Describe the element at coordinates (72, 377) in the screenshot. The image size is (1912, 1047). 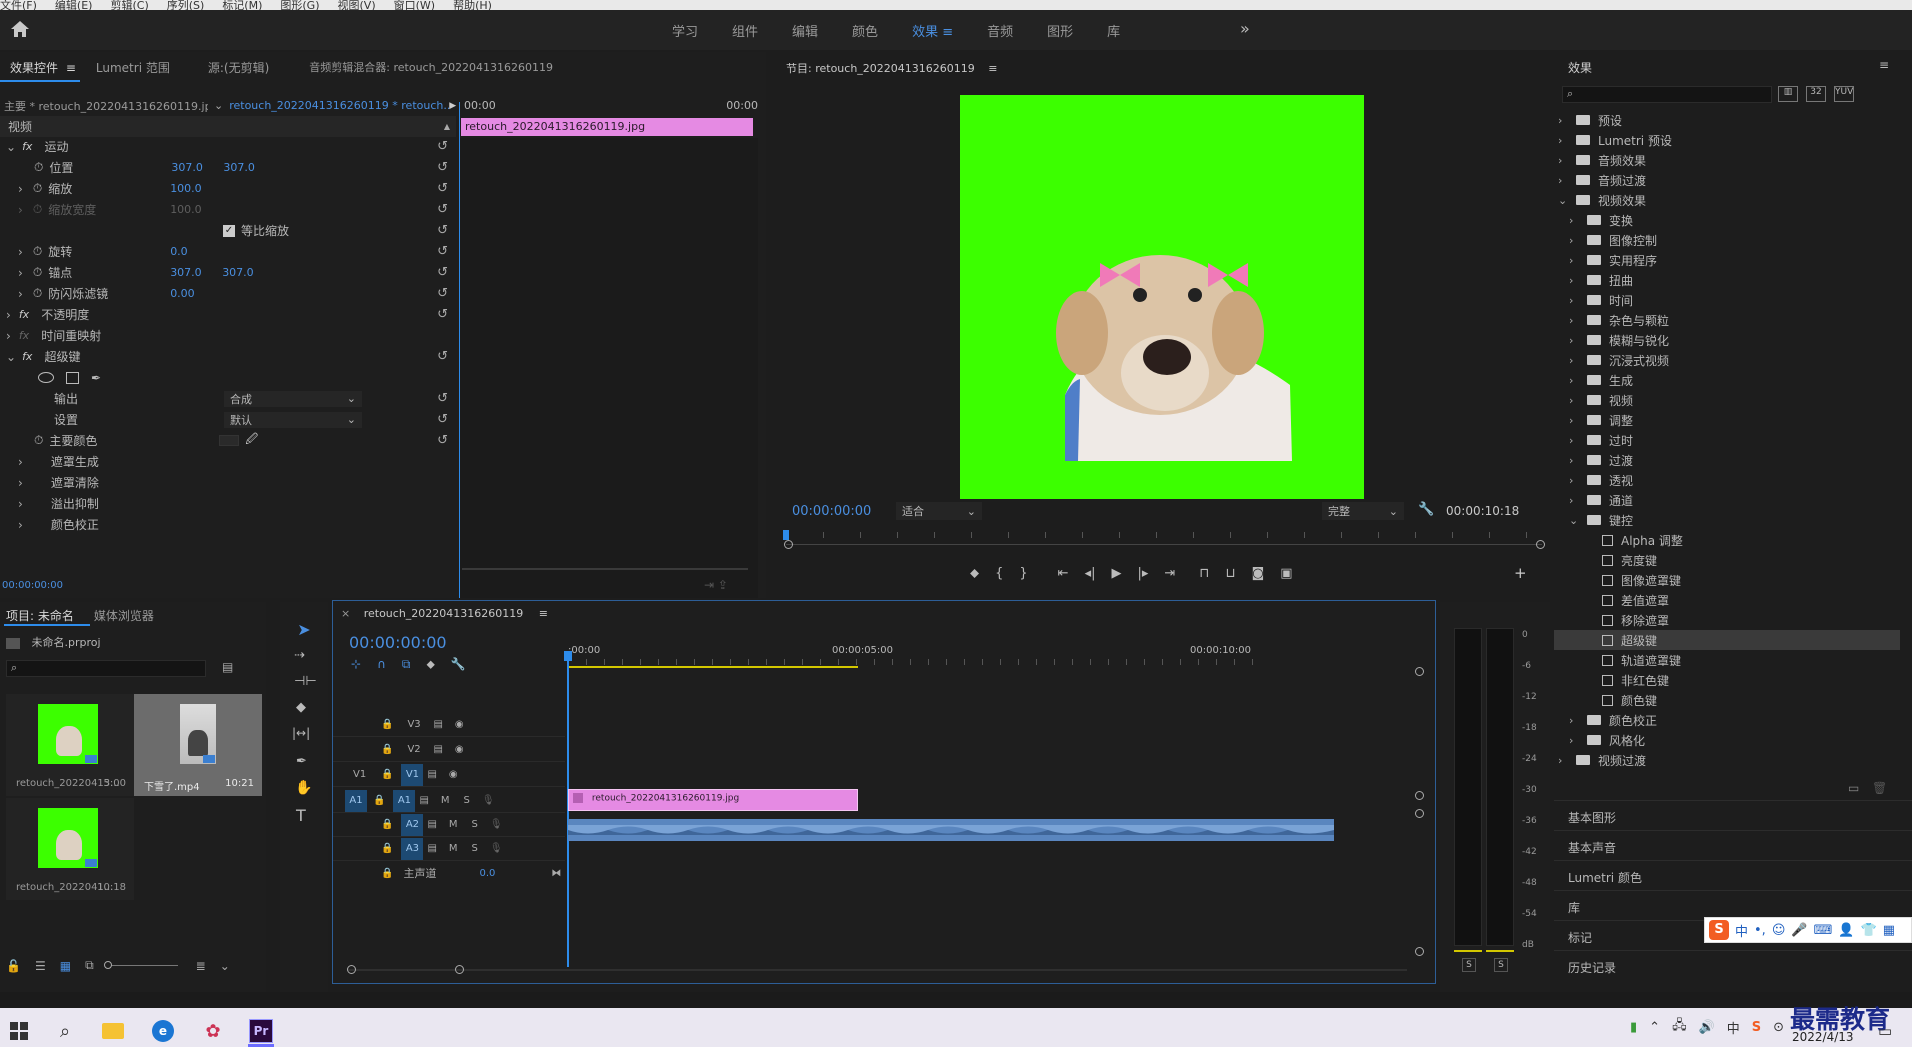
I see `rectangle-mask-icon` at that location.